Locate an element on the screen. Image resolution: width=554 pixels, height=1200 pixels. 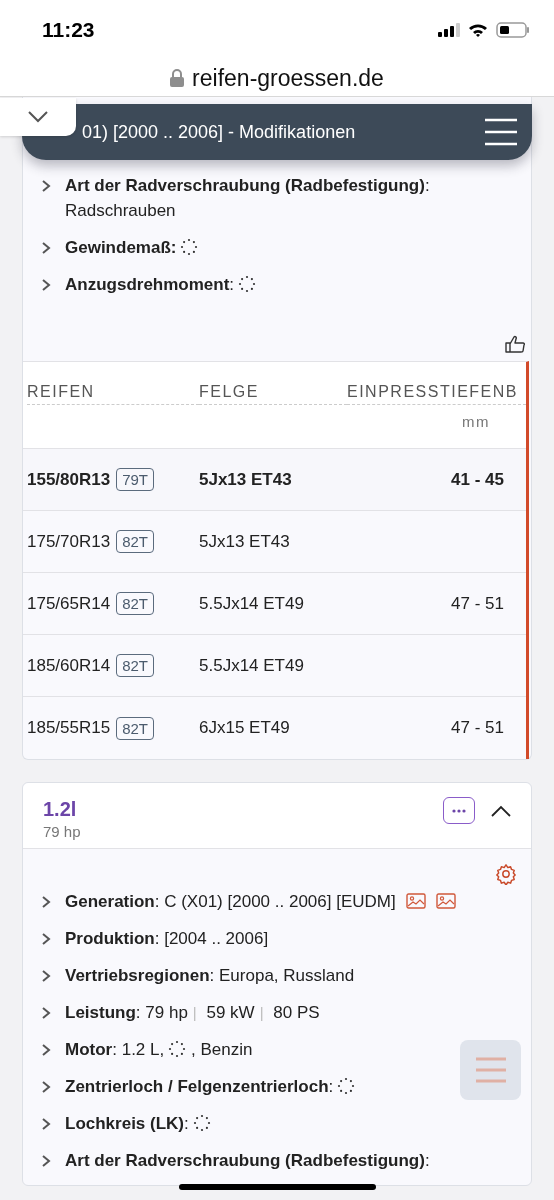
tire-size: 175/65R14 is located at coordinates (69, 603).